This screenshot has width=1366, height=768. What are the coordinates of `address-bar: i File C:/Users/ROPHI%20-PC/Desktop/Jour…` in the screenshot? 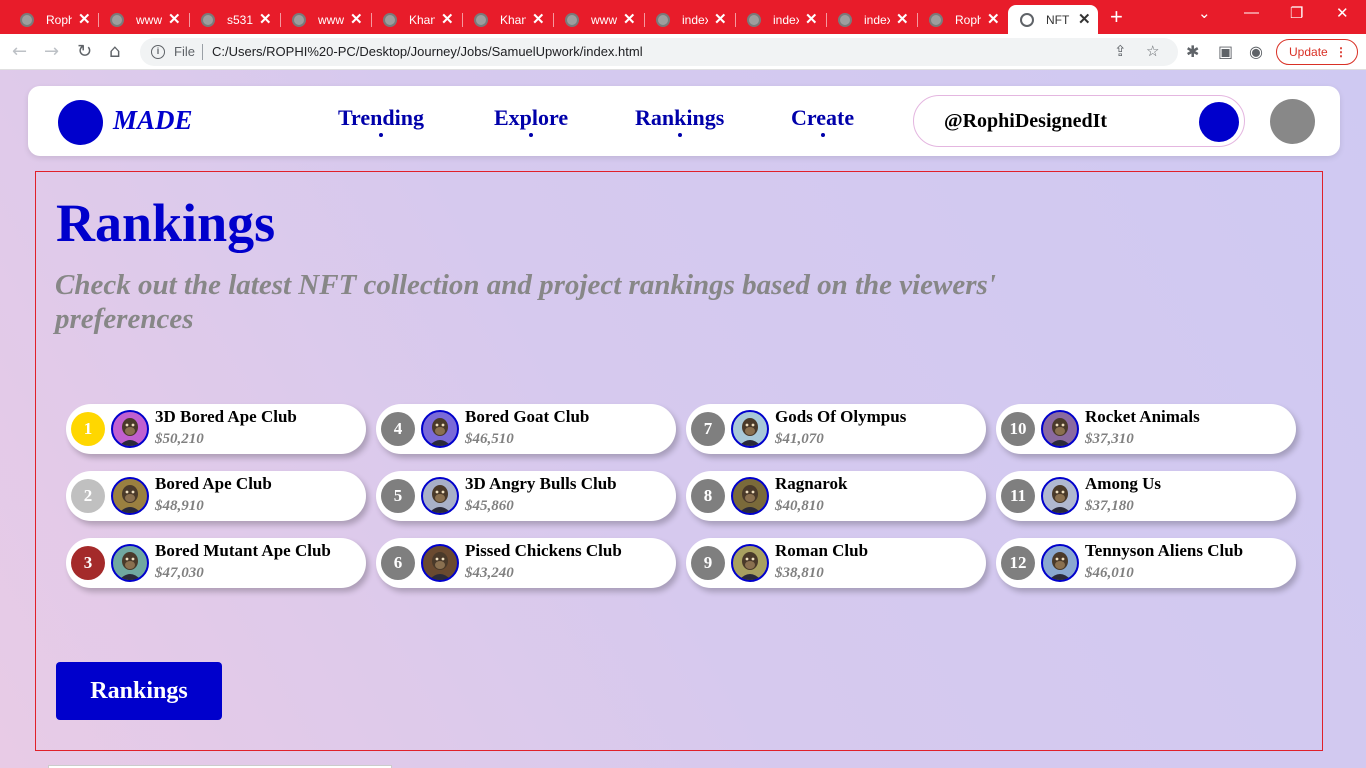 It's located at (659, 52).